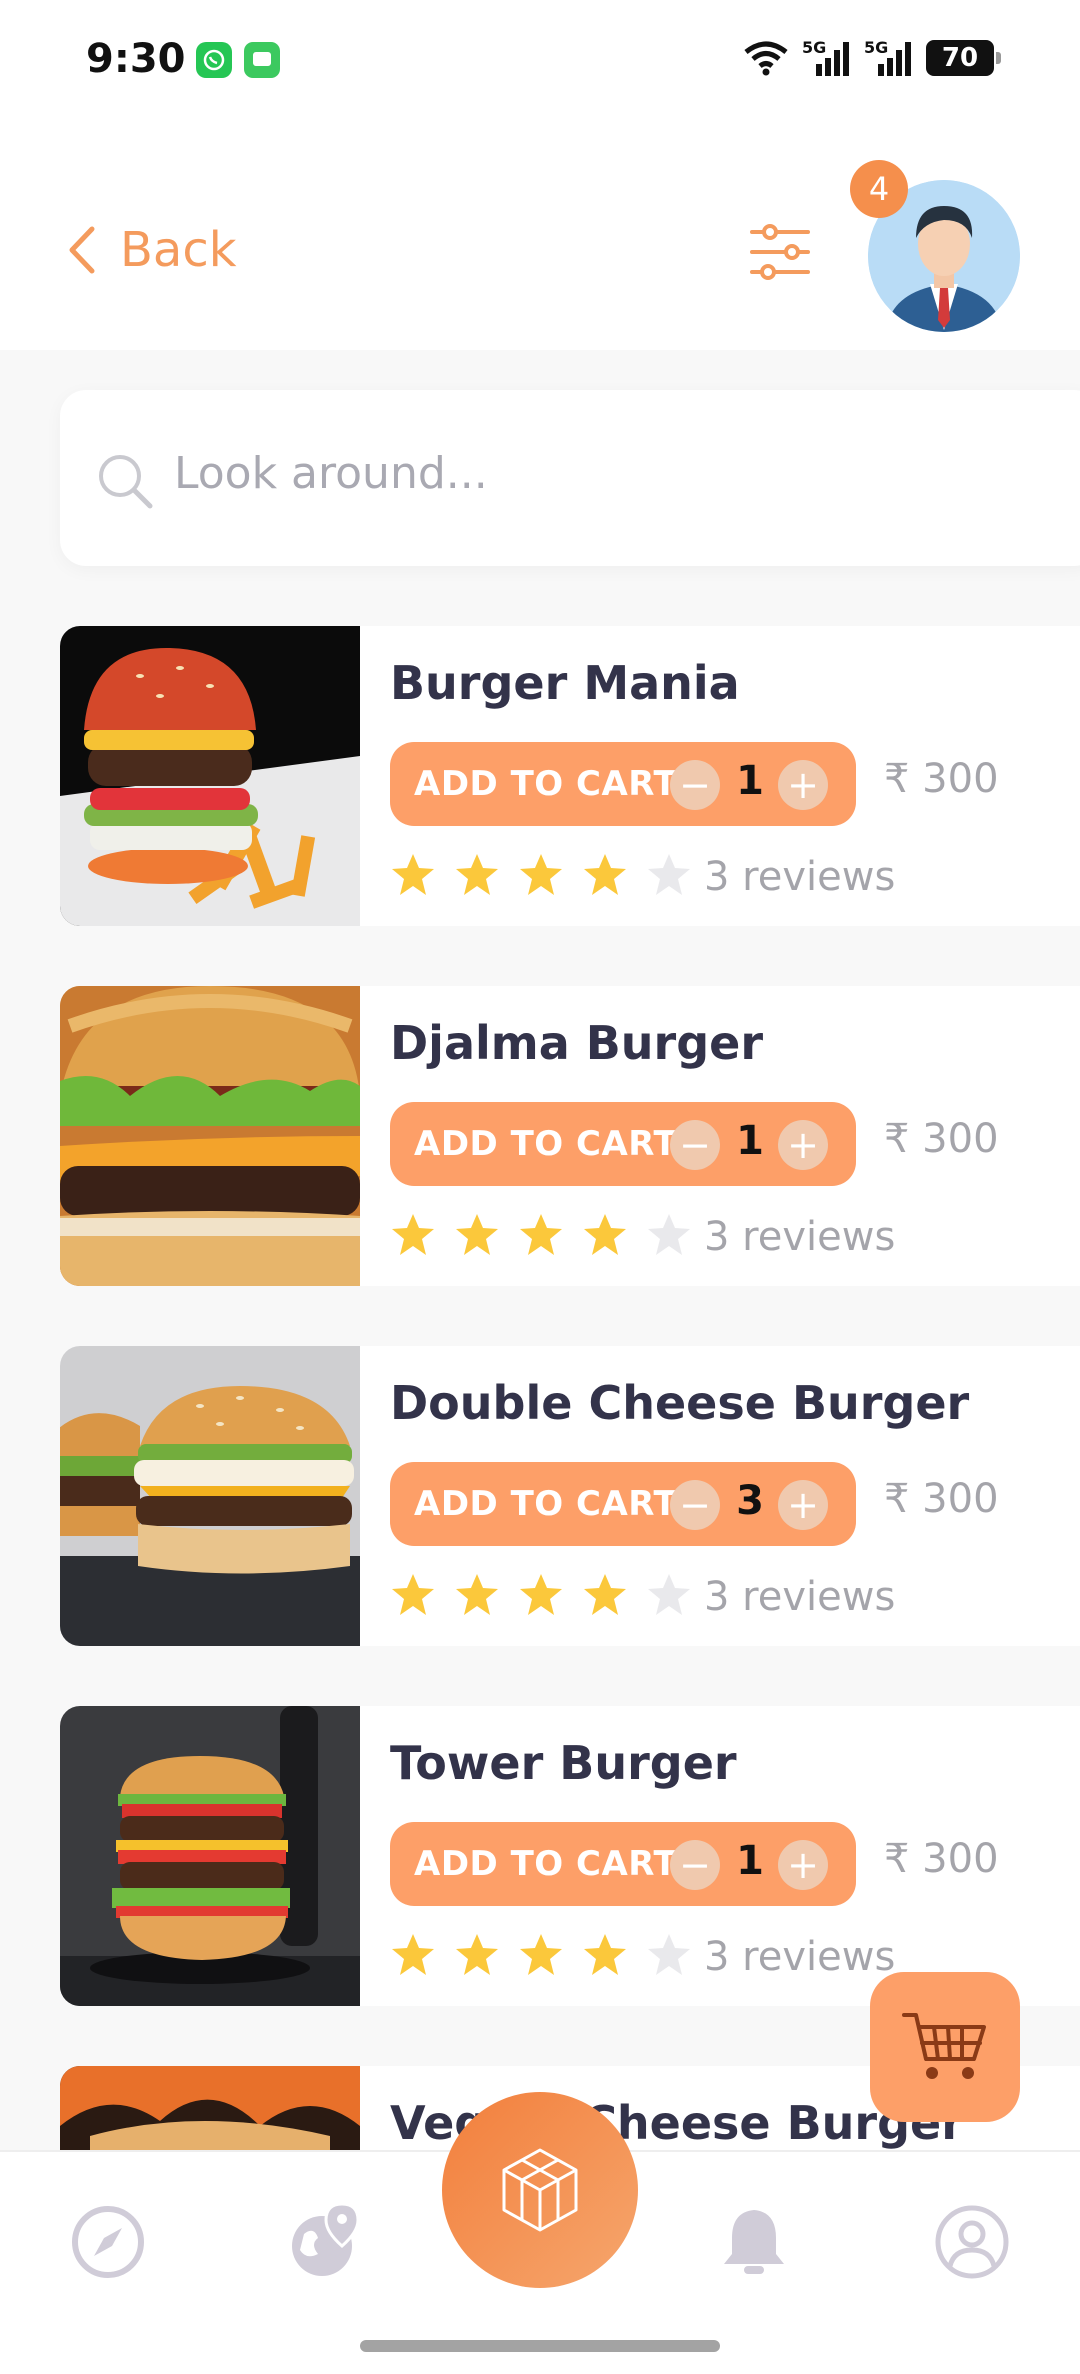 The width and height of the screenshot is (1080, 2374). What do you see at coordinates (540, 2346) in the screenshot?
I see `home-indicator` at bounding box center [540, 2346].